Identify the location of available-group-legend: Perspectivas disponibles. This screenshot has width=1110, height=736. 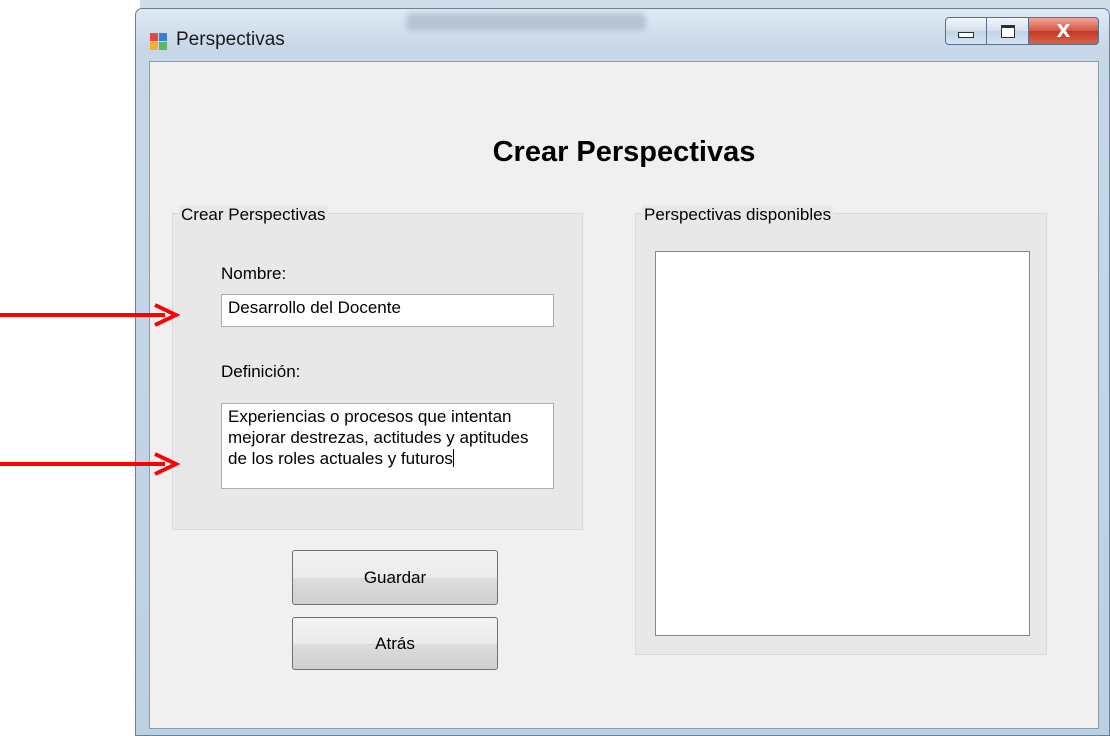
(738, 215).